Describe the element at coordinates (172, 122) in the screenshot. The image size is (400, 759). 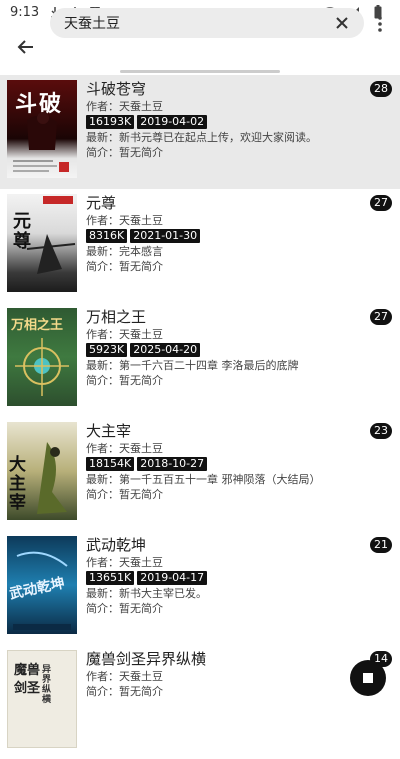
I see `book-date: 2019-04-02` at that location.